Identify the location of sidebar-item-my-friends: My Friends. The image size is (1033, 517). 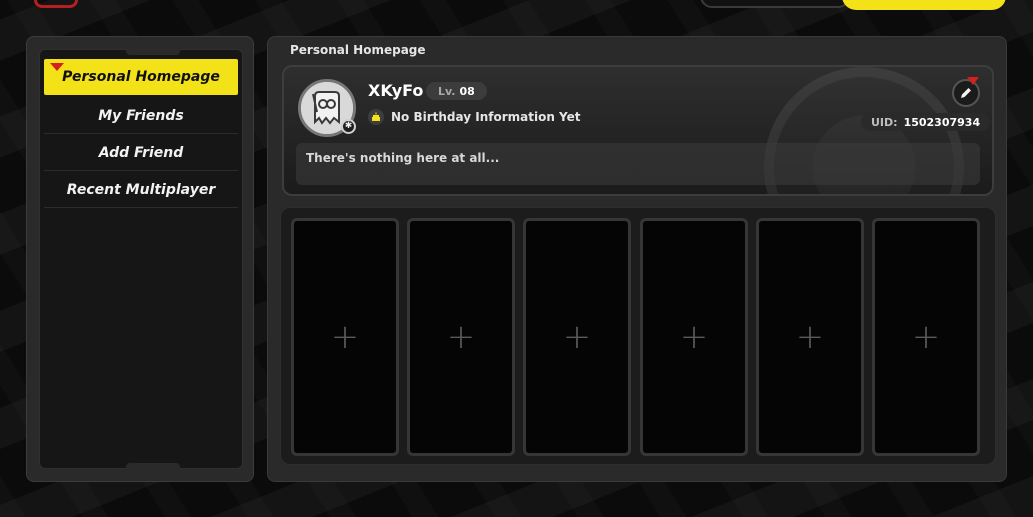
(141, 116).